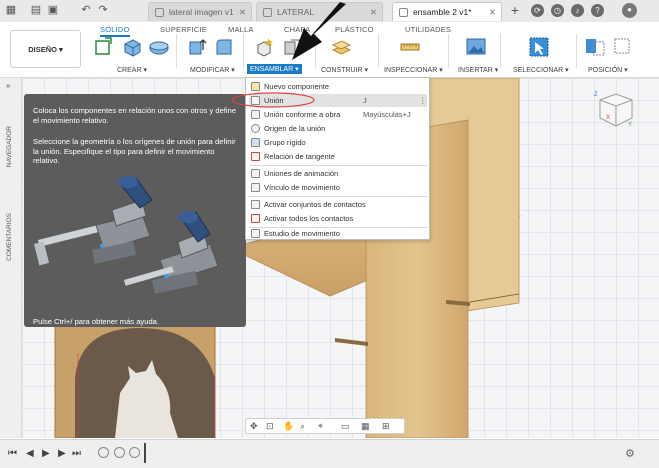  I want to click on press-pull-icon, so click(197, 47).